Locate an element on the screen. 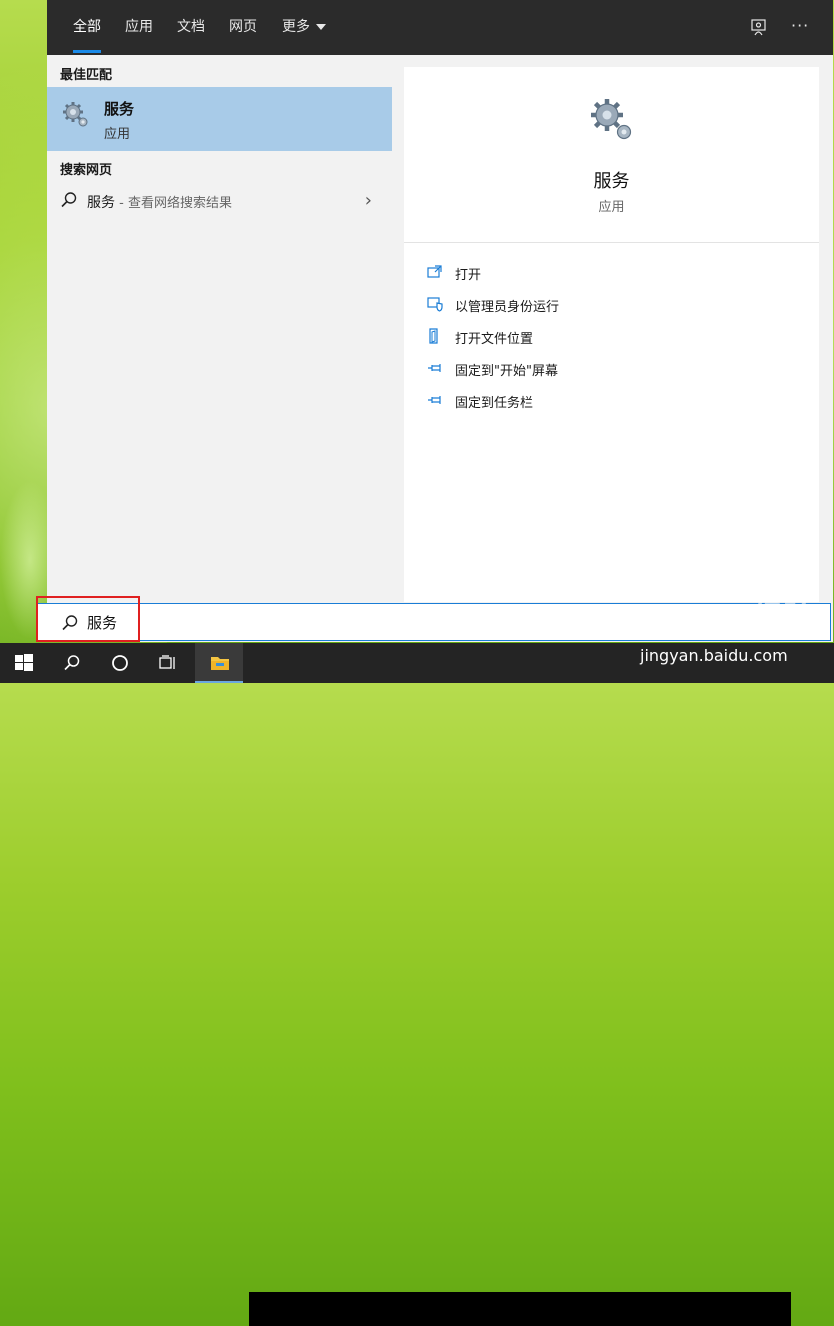 Image resolution: width=834 pixels, height=1326 pixels. windows-start-icon is located at coordinates (24, 663).